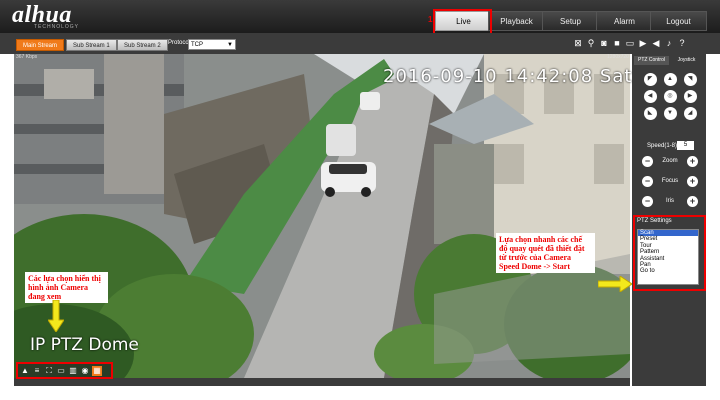 This screenshot has width=720, height=400. What do you see at coordinates (678, 21) in the screenshot?
I see `nav-logout: Logout` at bounding box center [678, 21].